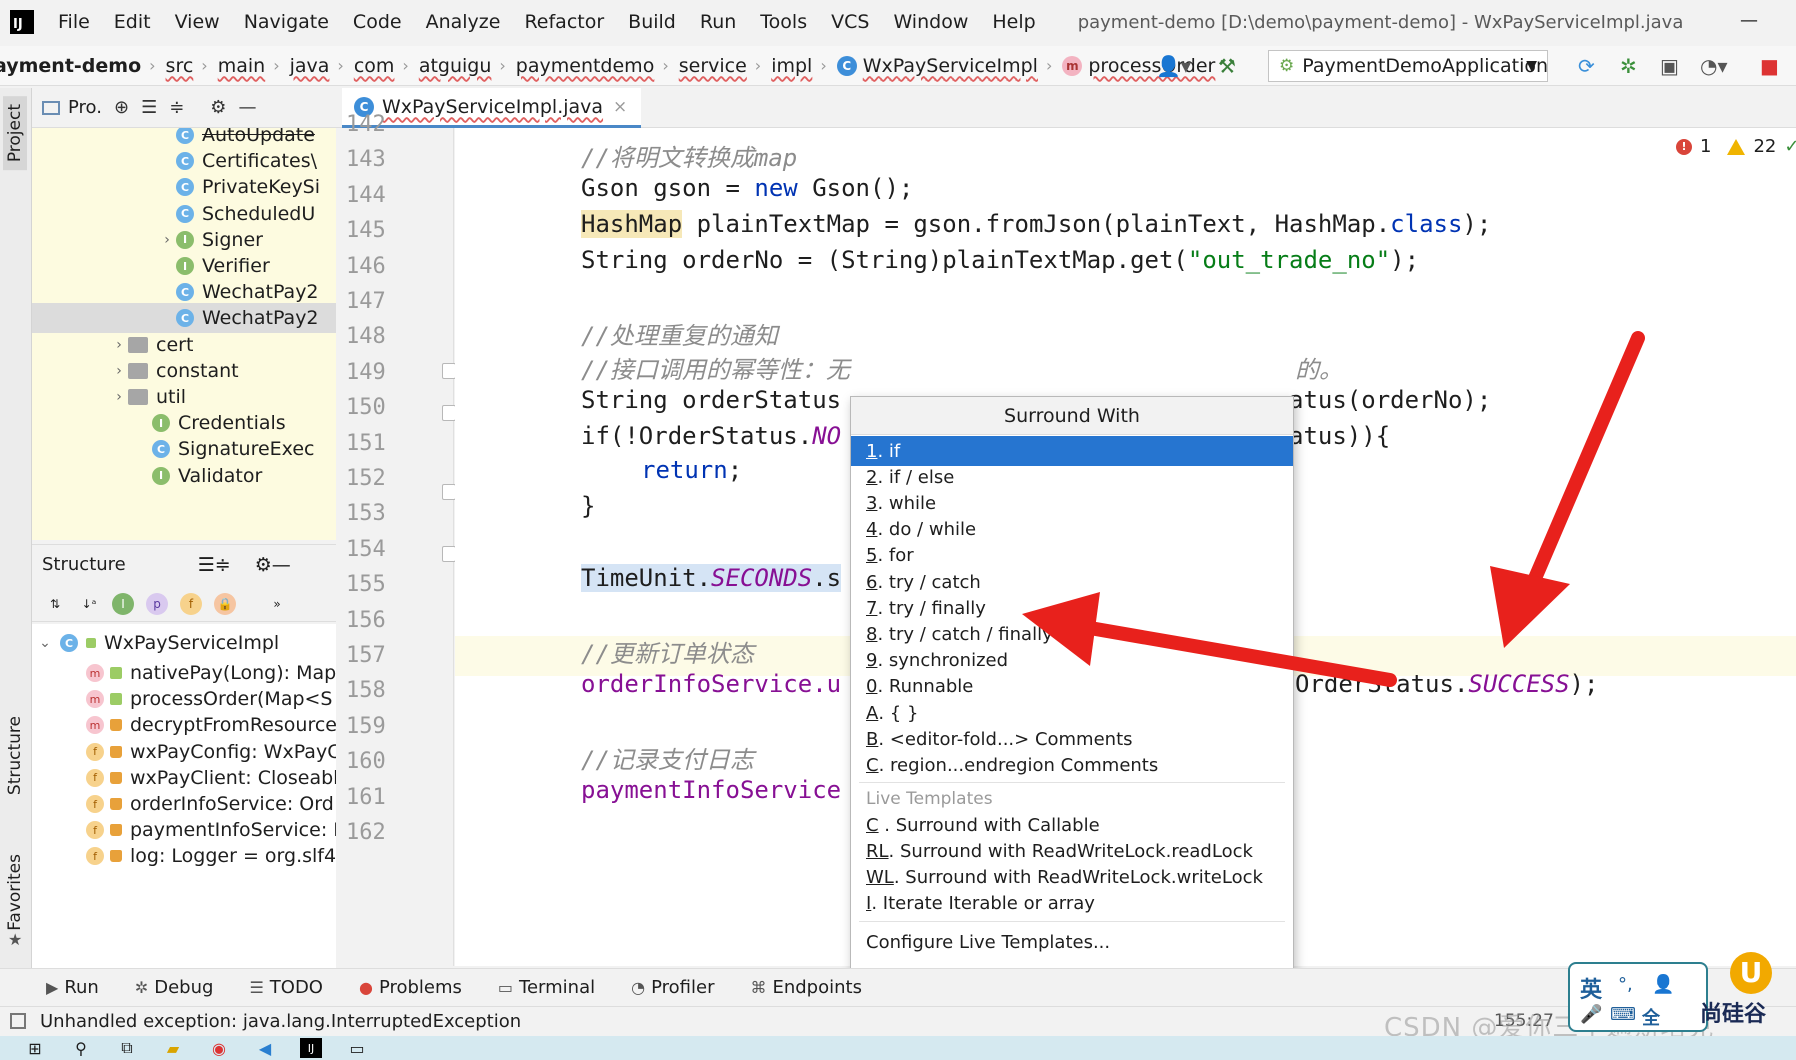  Describe the element at coordinates (783, 22) in the screenshot. I see `menu-tools: Tools` at that location.